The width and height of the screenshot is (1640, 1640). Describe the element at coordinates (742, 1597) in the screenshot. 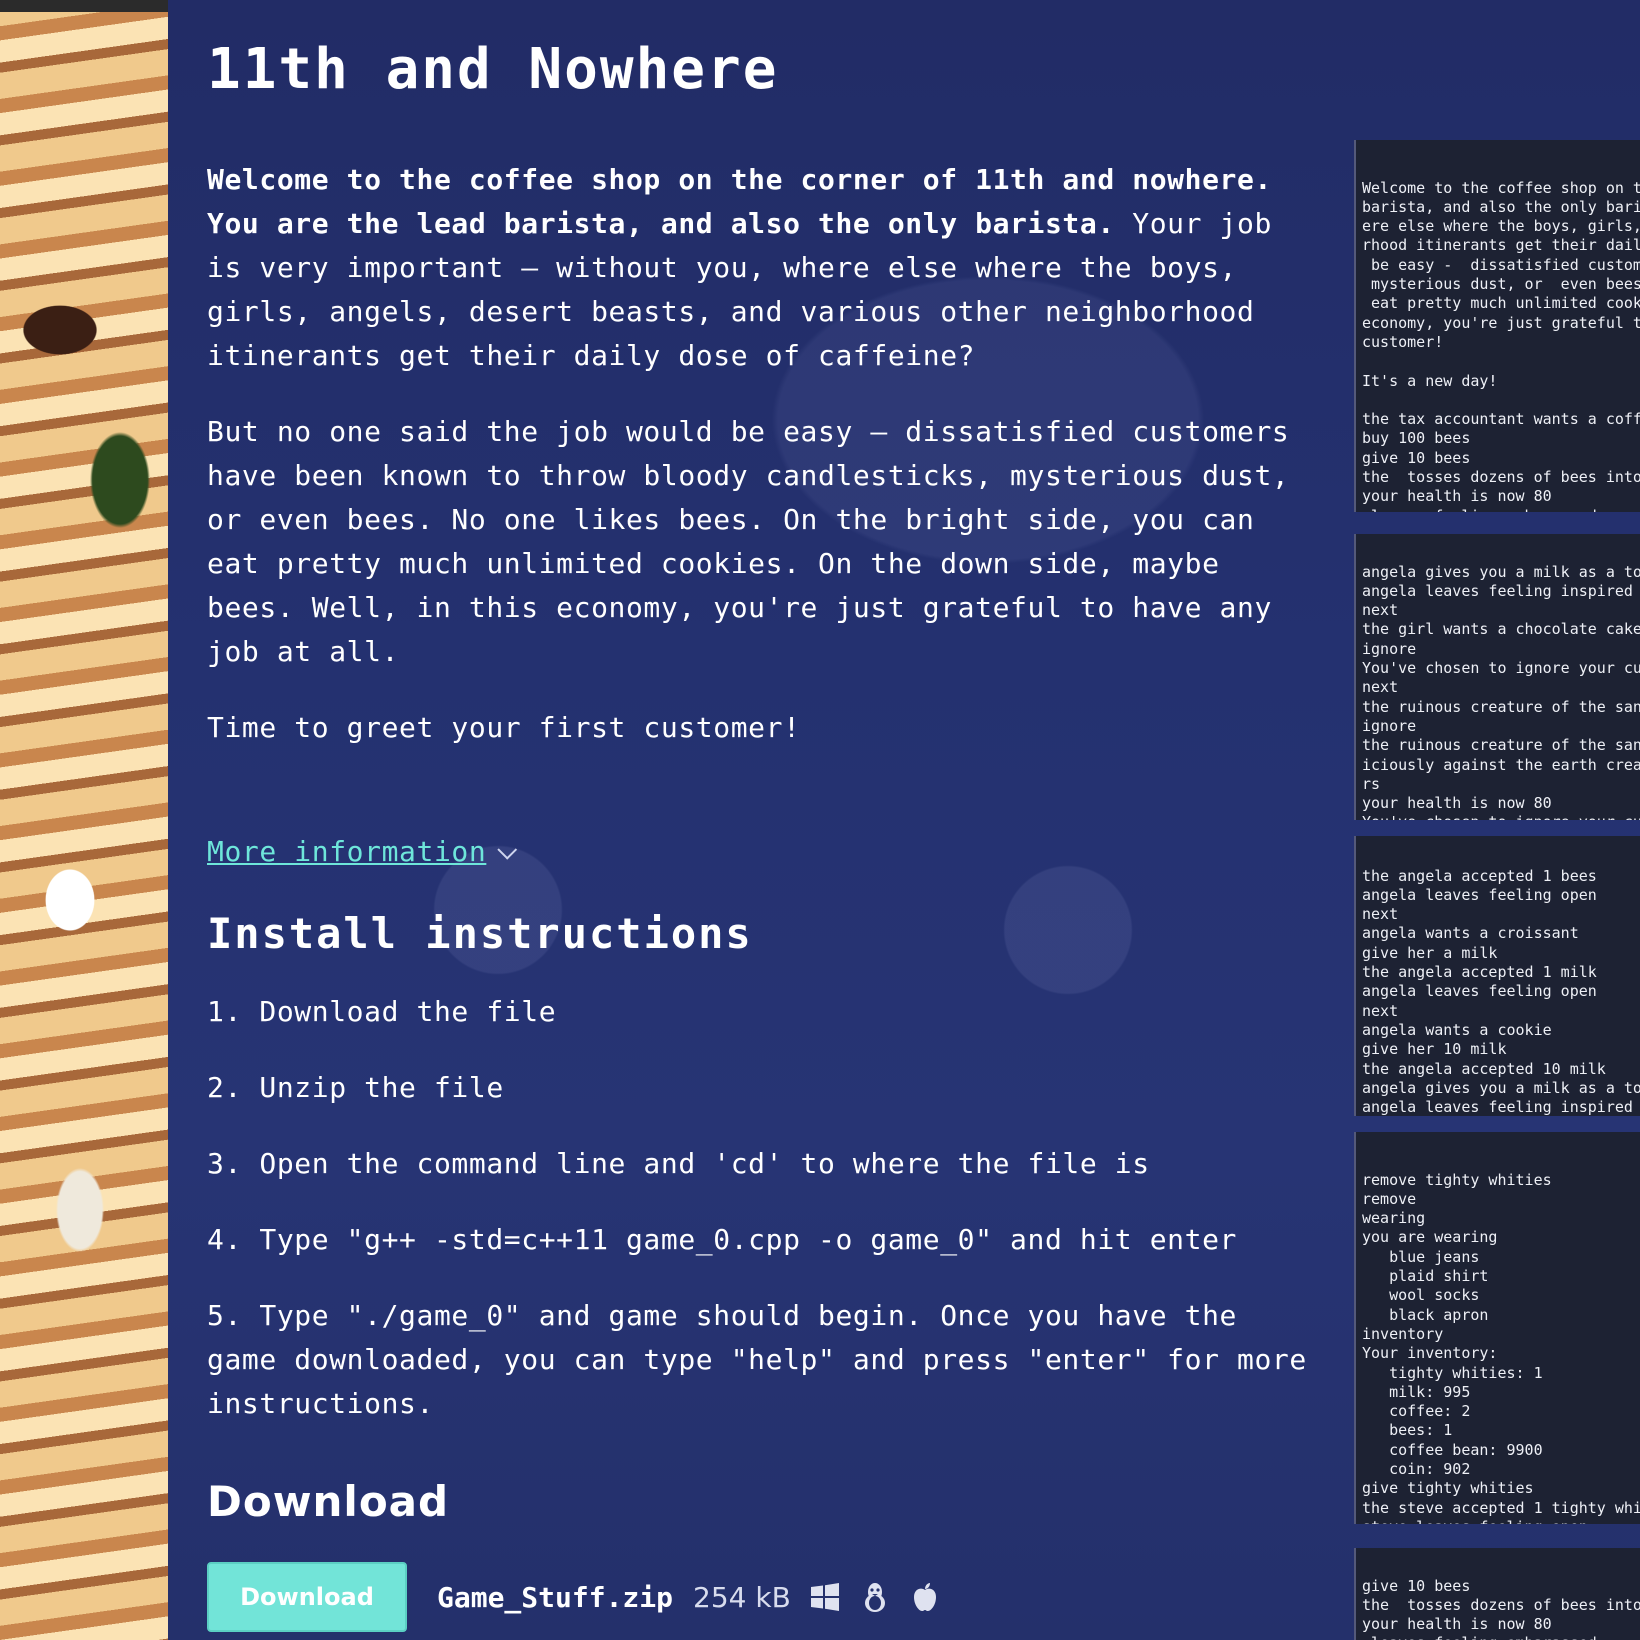

I see `file-size: 254 kB` at that location.